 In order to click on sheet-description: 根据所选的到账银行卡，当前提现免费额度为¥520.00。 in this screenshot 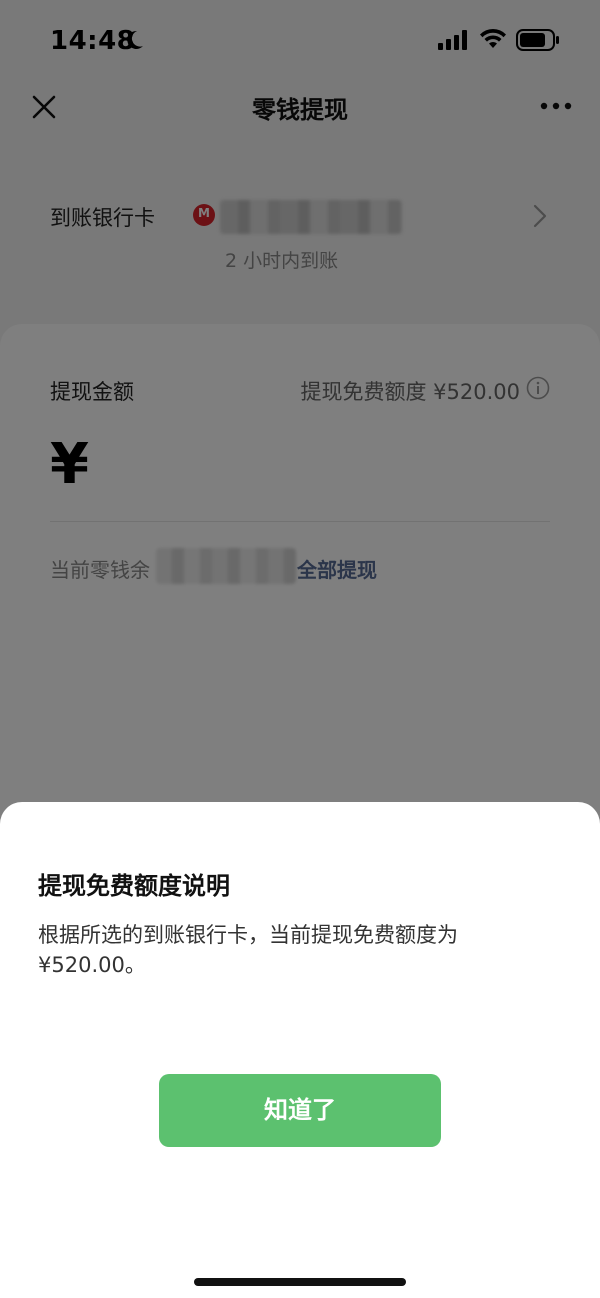, I will do `click(248, 950)`.